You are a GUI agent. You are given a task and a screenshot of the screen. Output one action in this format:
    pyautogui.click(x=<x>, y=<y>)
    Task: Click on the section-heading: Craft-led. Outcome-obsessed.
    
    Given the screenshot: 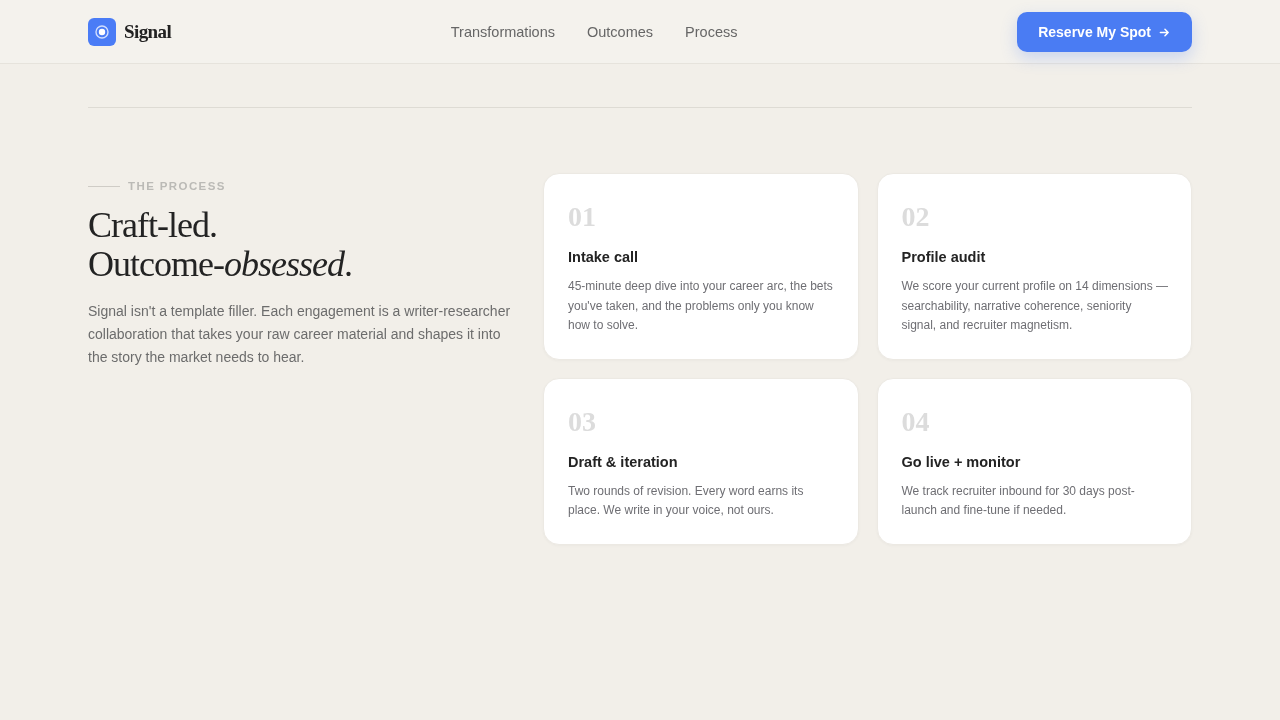 What is the action you would take?
    pyautogui.click(x=220, y=245)
    